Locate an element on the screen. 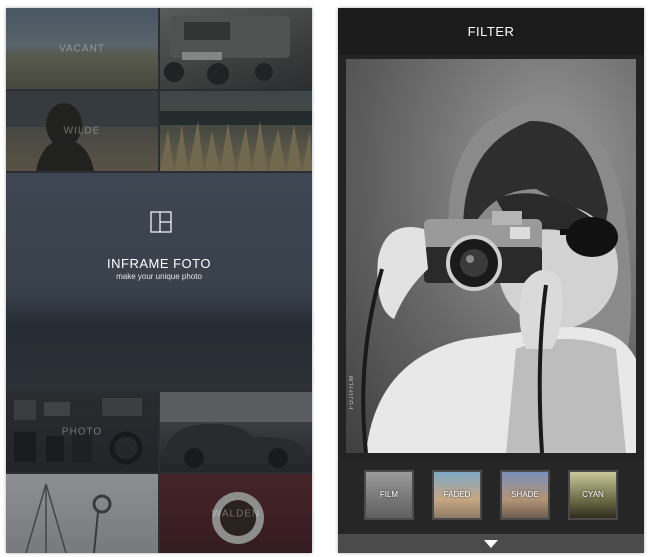  filter-label: FILM is located at coordinates (389, 494).